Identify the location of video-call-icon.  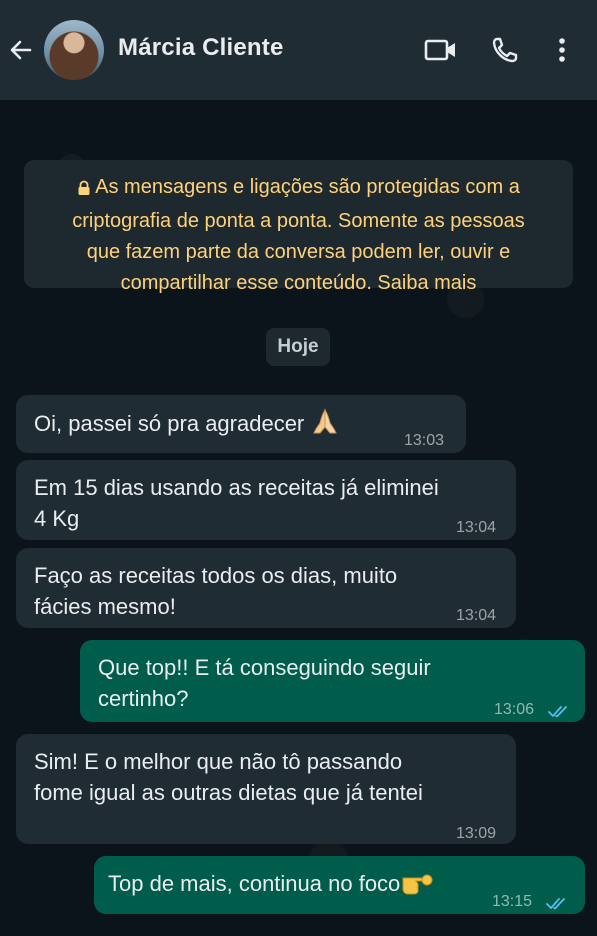
(441, 50).